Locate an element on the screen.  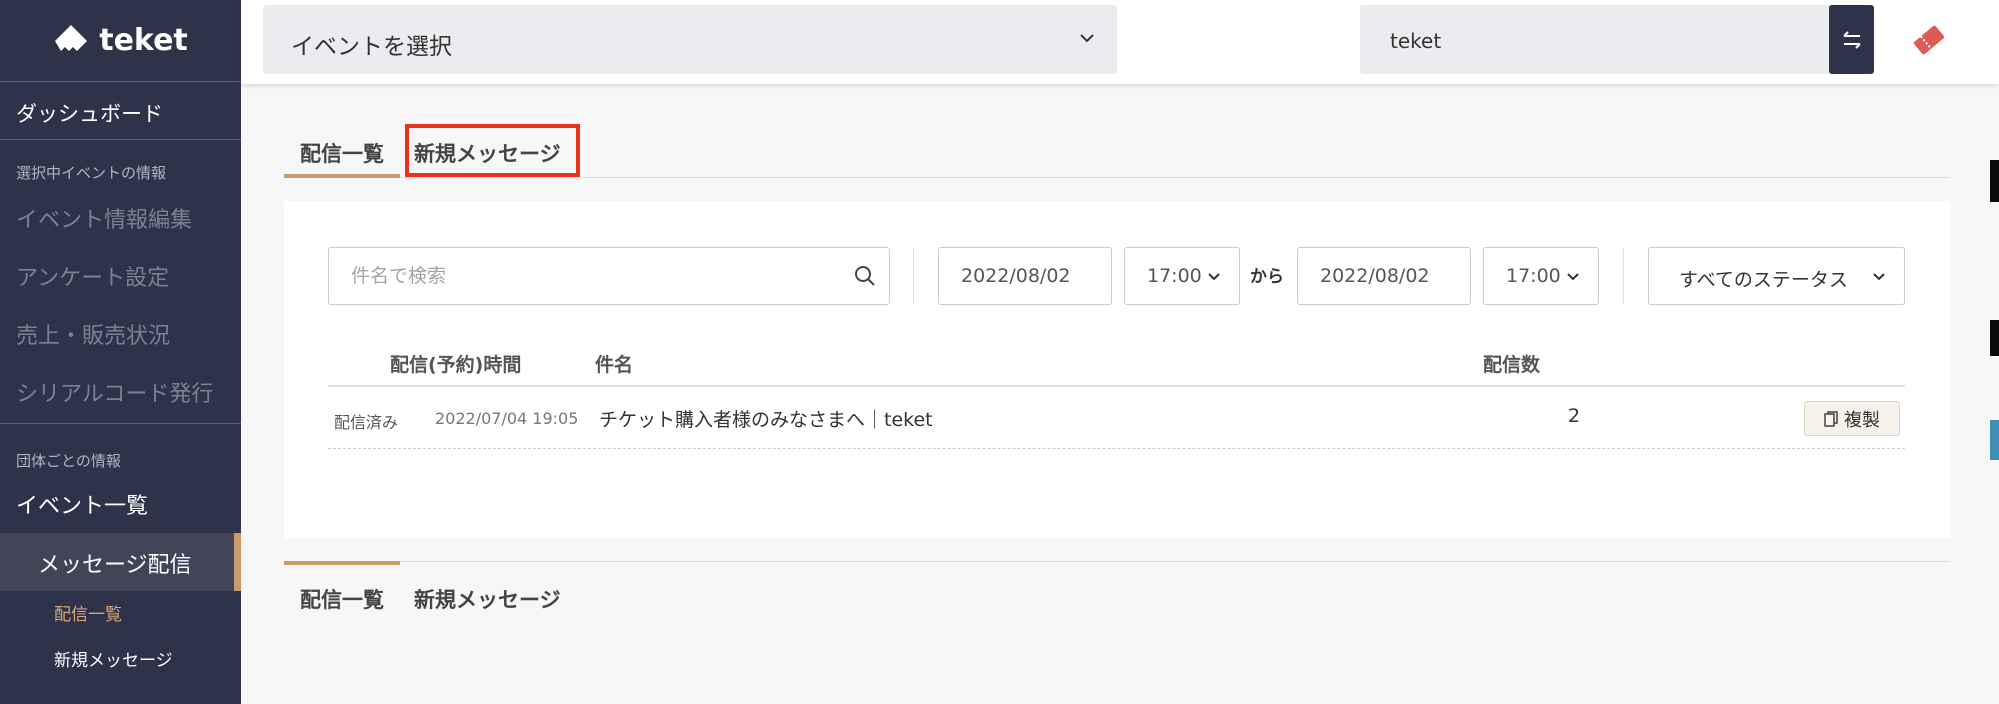
sidebar-section-org-info: 団体ごとの情報 is located at coordinates (120, 462).